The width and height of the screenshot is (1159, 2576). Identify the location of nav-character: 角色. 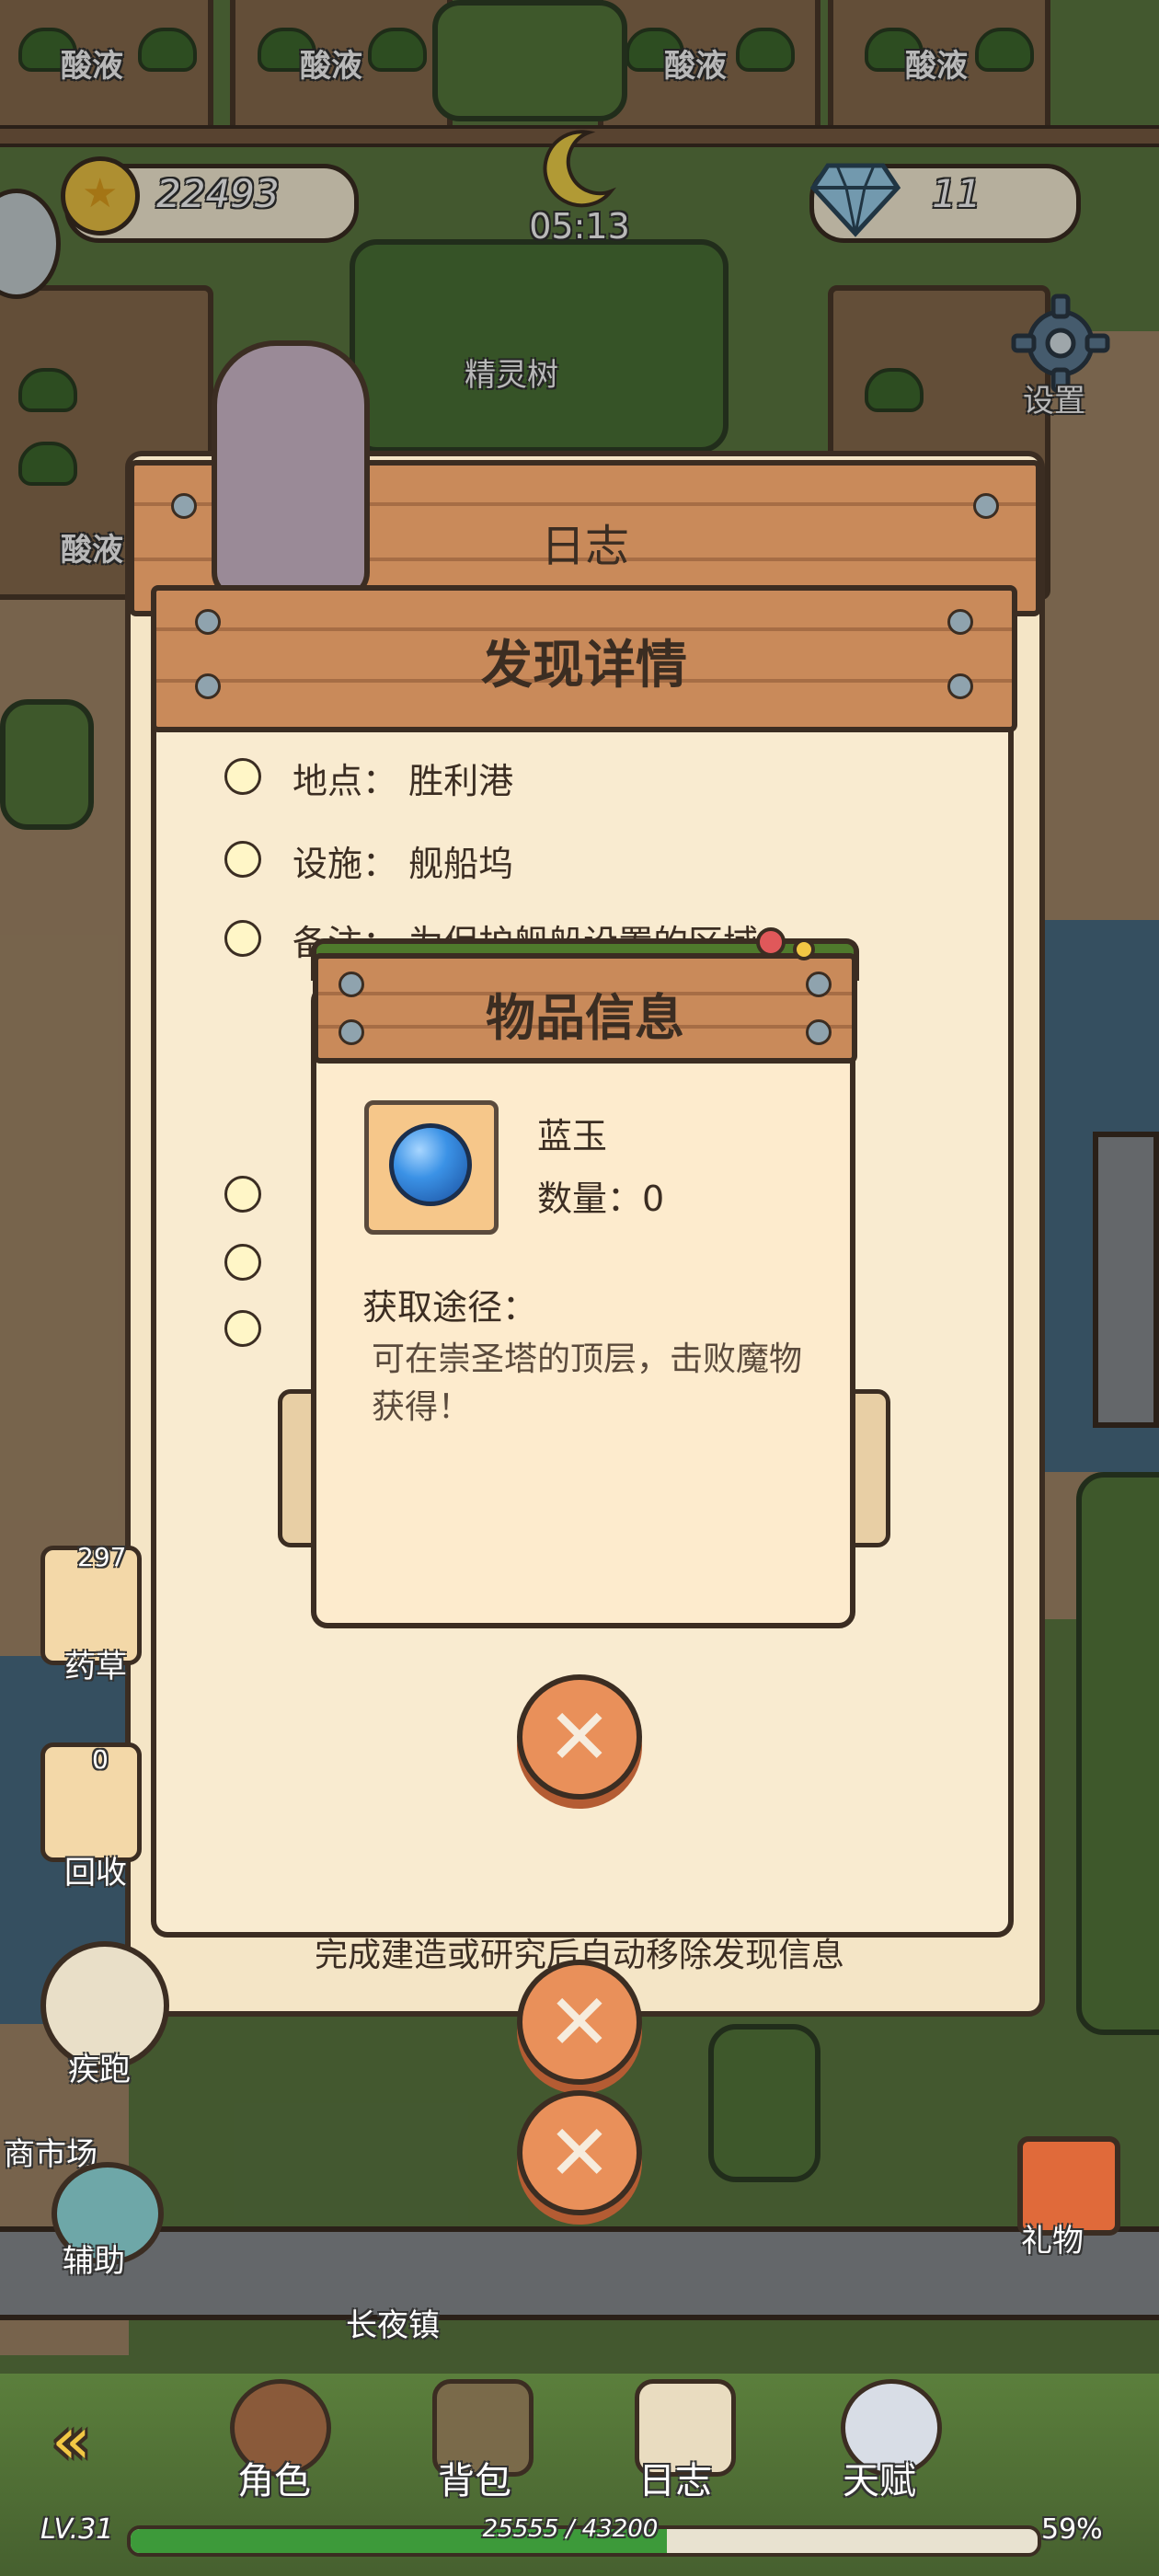
(274, 2477).